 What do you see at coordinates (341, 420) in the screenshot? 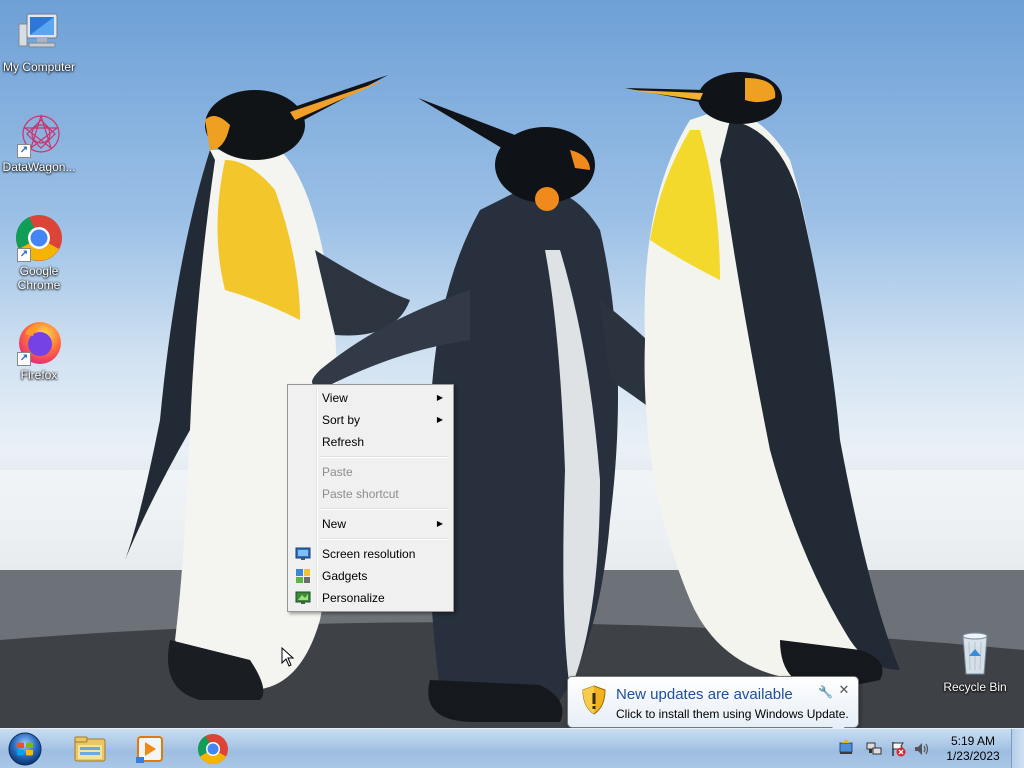
I see `menu-item-label: Sort by` at bounding box center [341, 420].